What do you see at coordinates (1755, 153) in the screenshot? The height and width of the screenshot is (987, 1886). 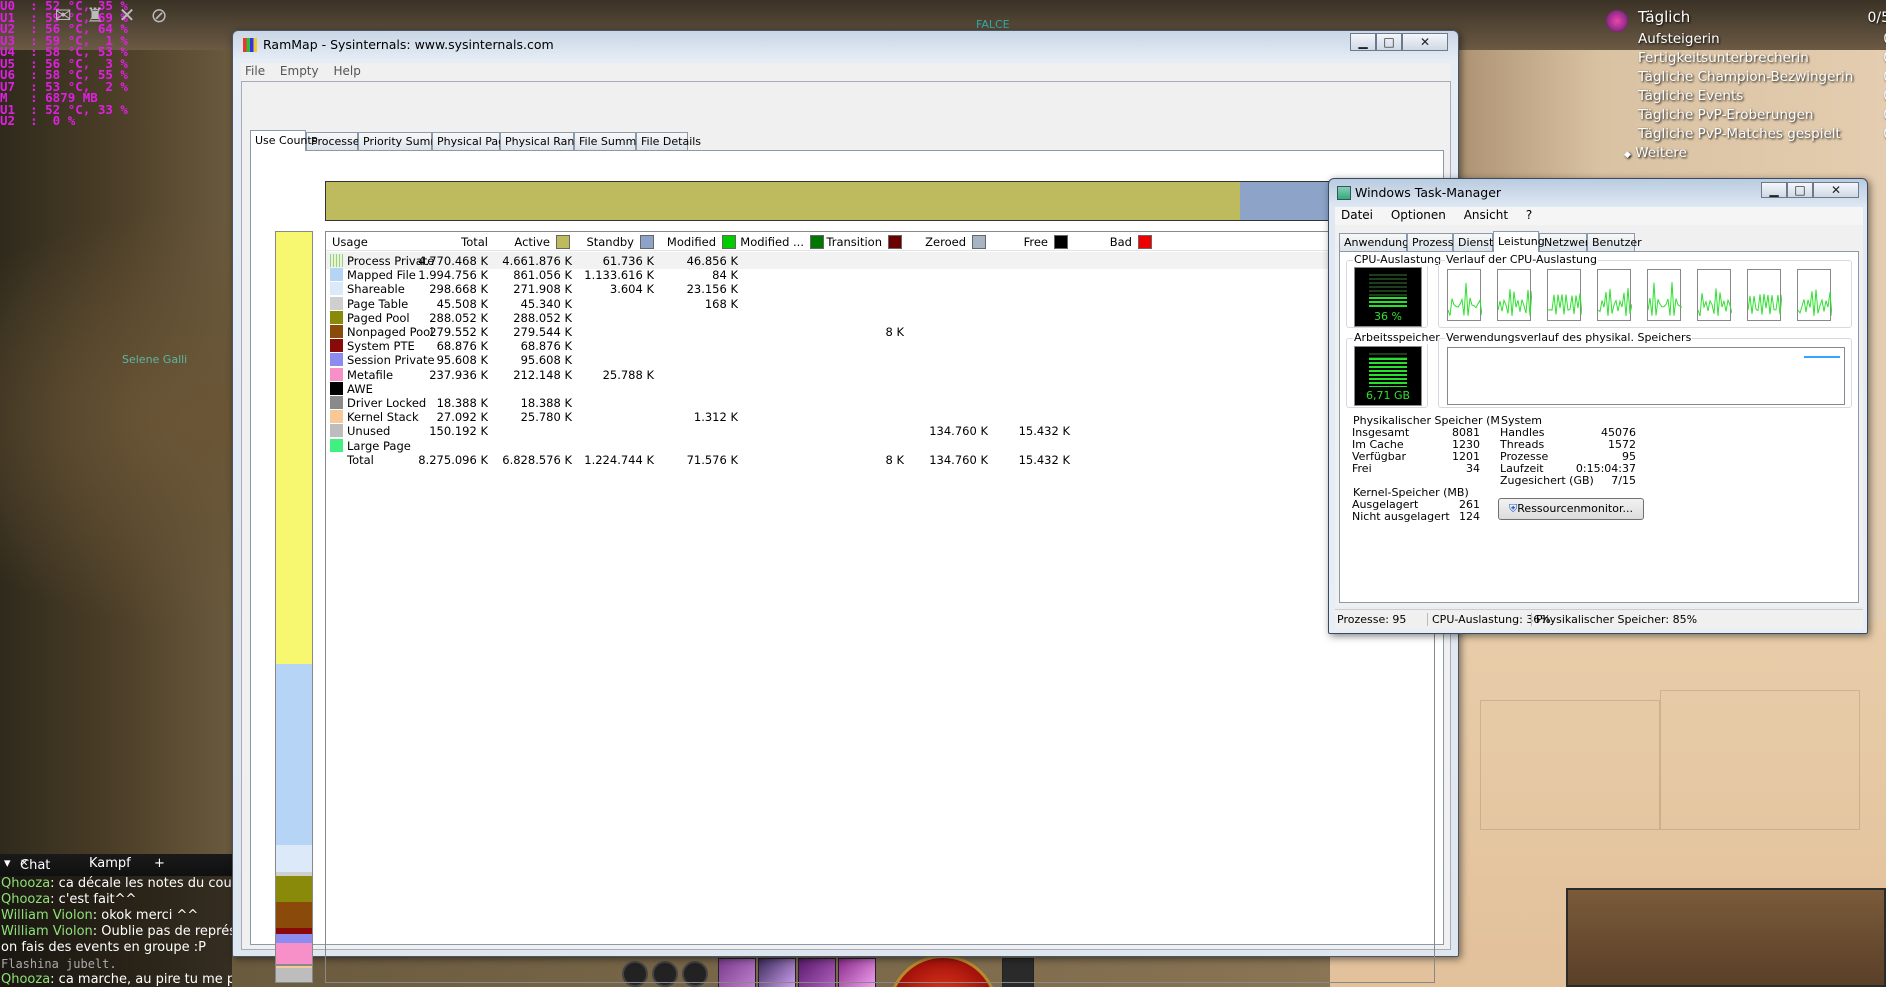 I see `daily-more-link: ◆ Weitere` at bounding box center [1755, 153].